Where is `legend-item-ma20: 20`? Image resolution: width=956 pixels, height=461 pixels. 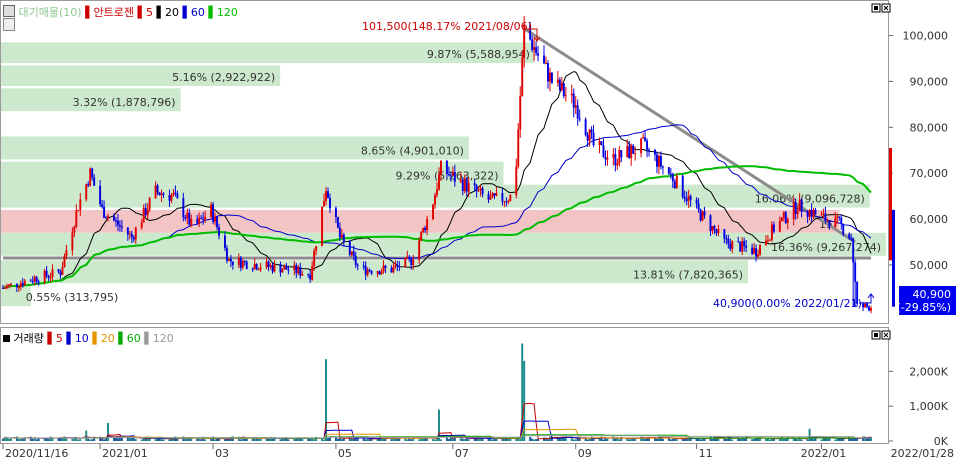
legend-item-ma20: 20 is located at coordinates (172, 12).